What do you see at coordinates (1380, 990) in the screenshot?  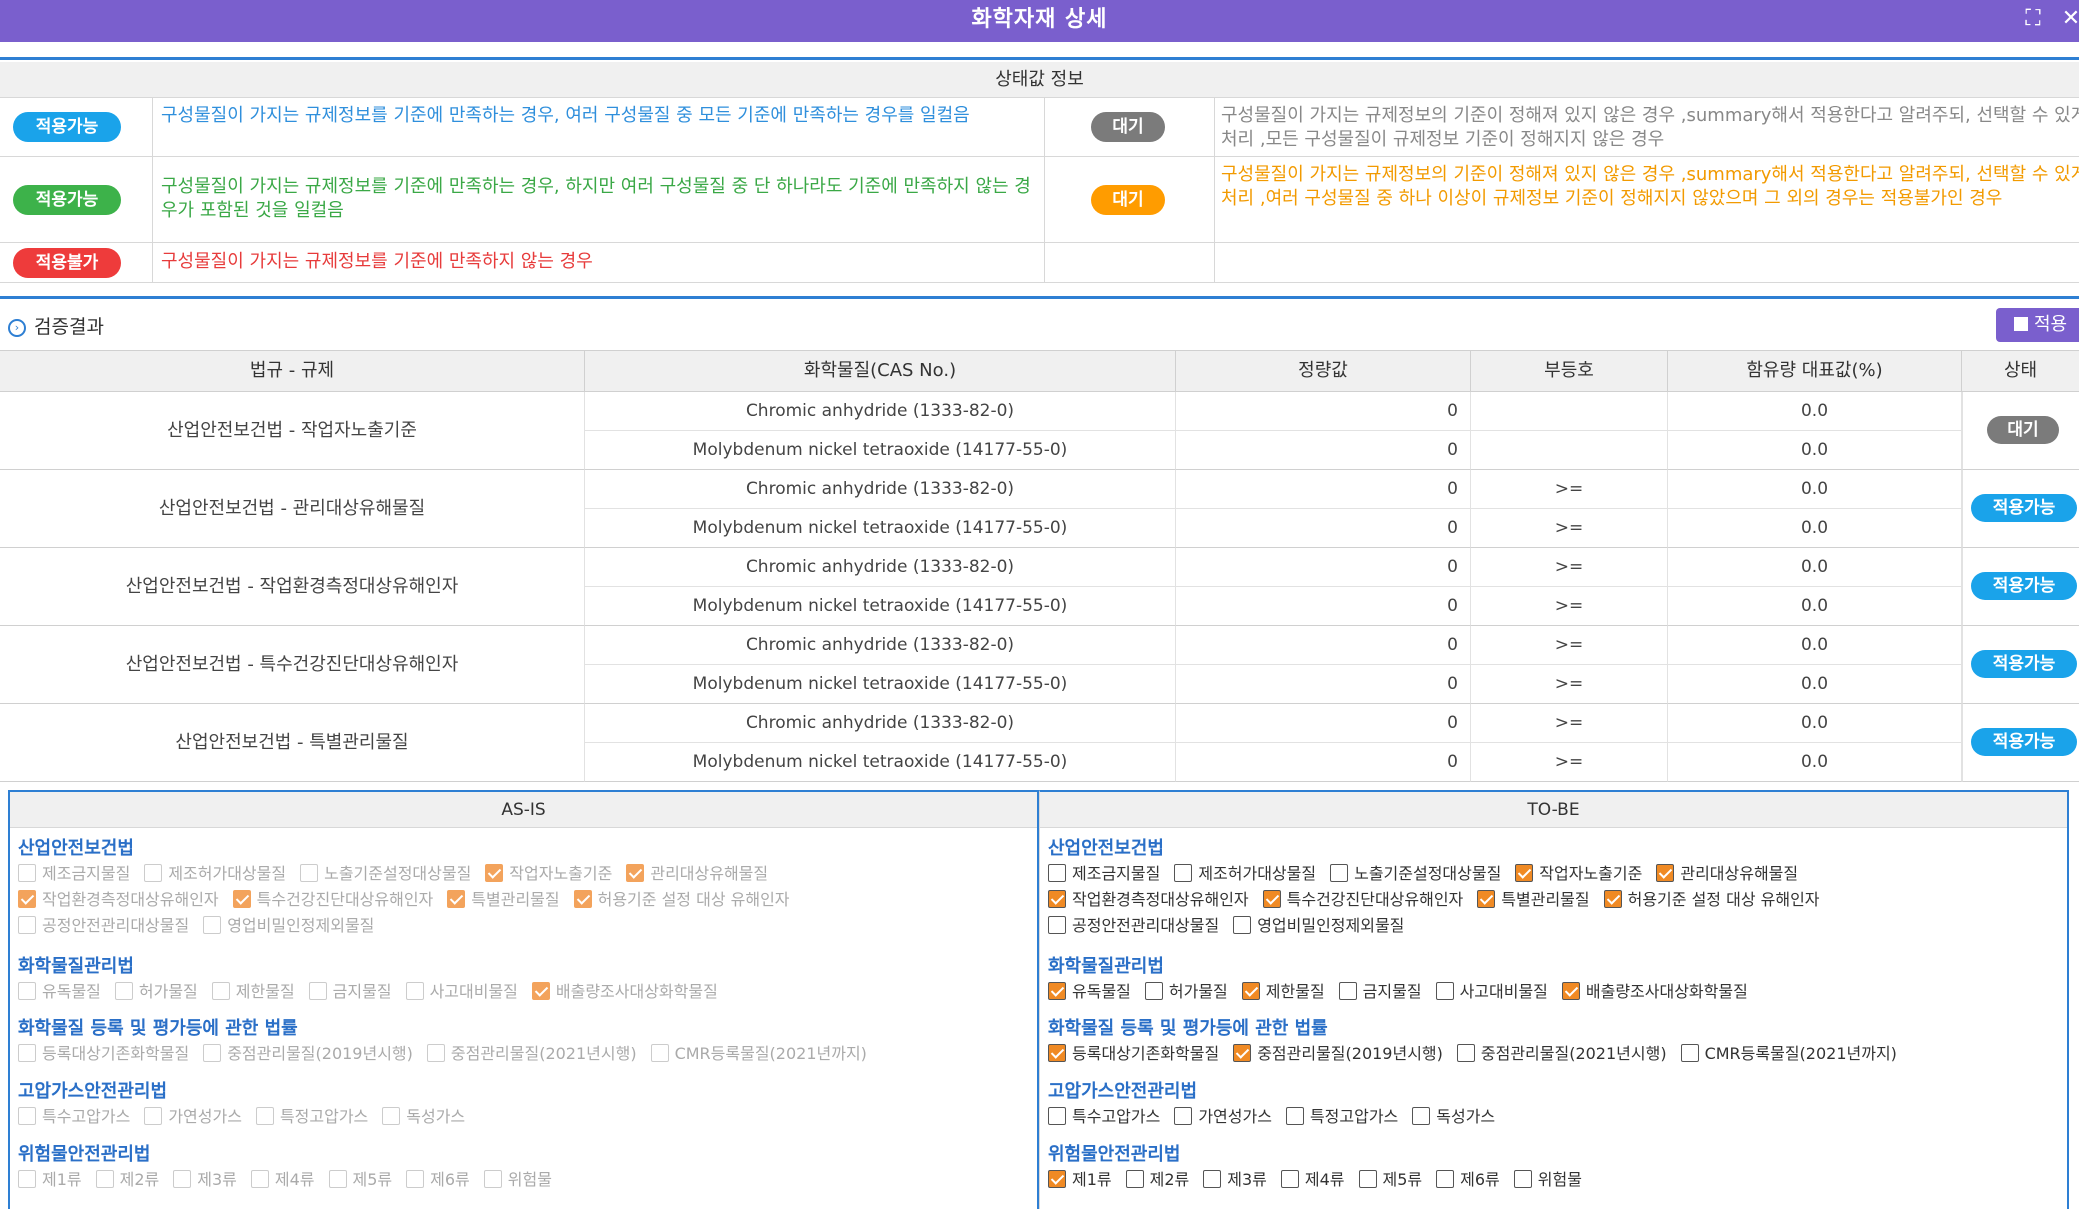 I see `regulation-checkbox: 금지물질` at bounding box center [1380, 990].